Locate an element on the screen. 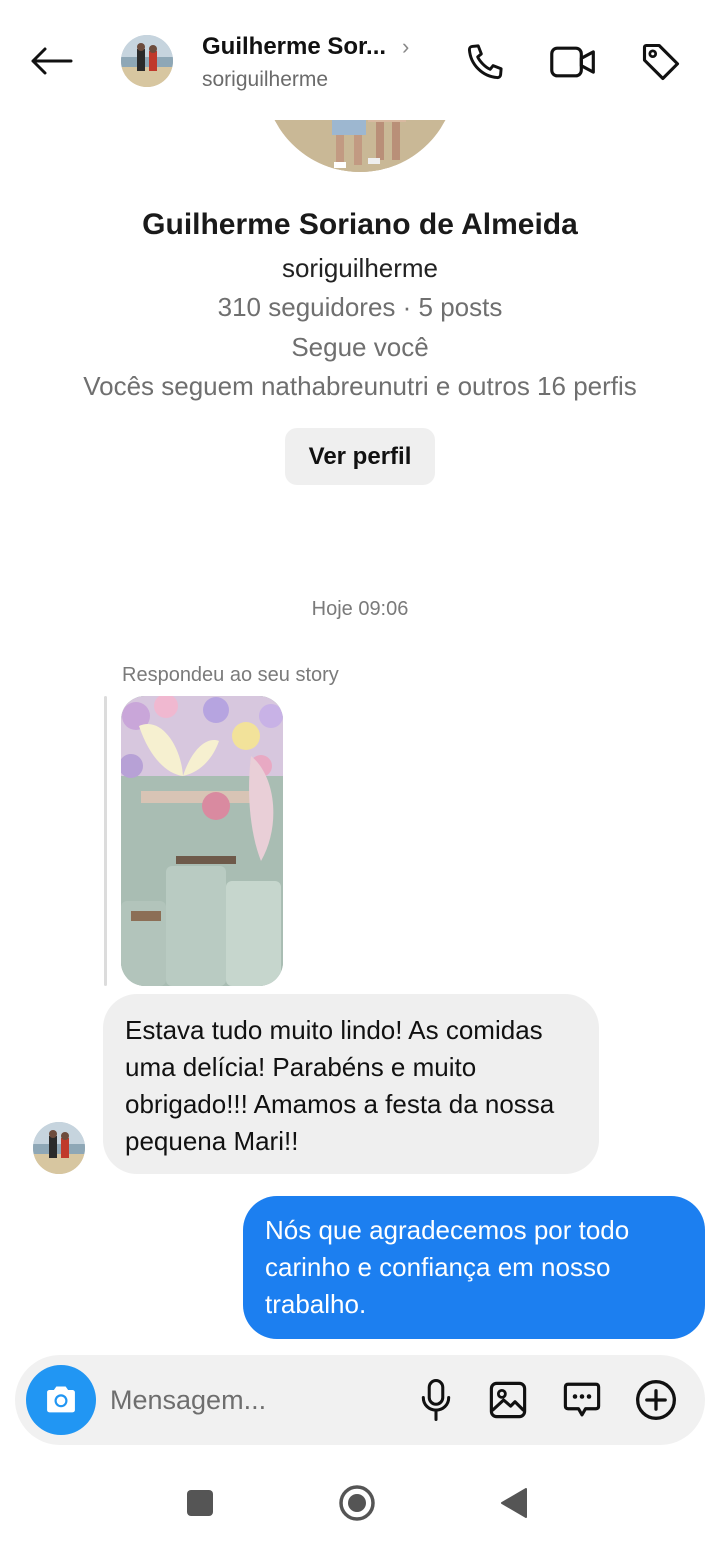  tag-button is located at coordinates (661, 62).